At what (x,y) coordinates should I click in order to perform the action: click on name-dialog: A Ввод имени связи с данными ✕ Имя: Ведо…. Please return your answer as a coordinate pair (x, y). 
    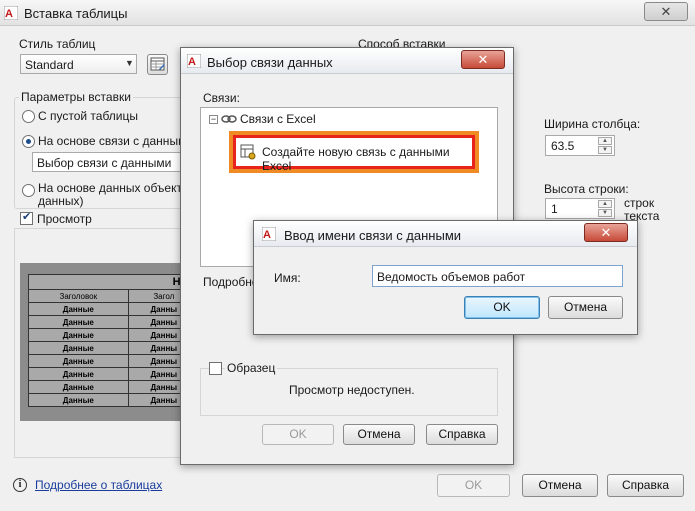
    Looking at the image, I should click on (445, 277).